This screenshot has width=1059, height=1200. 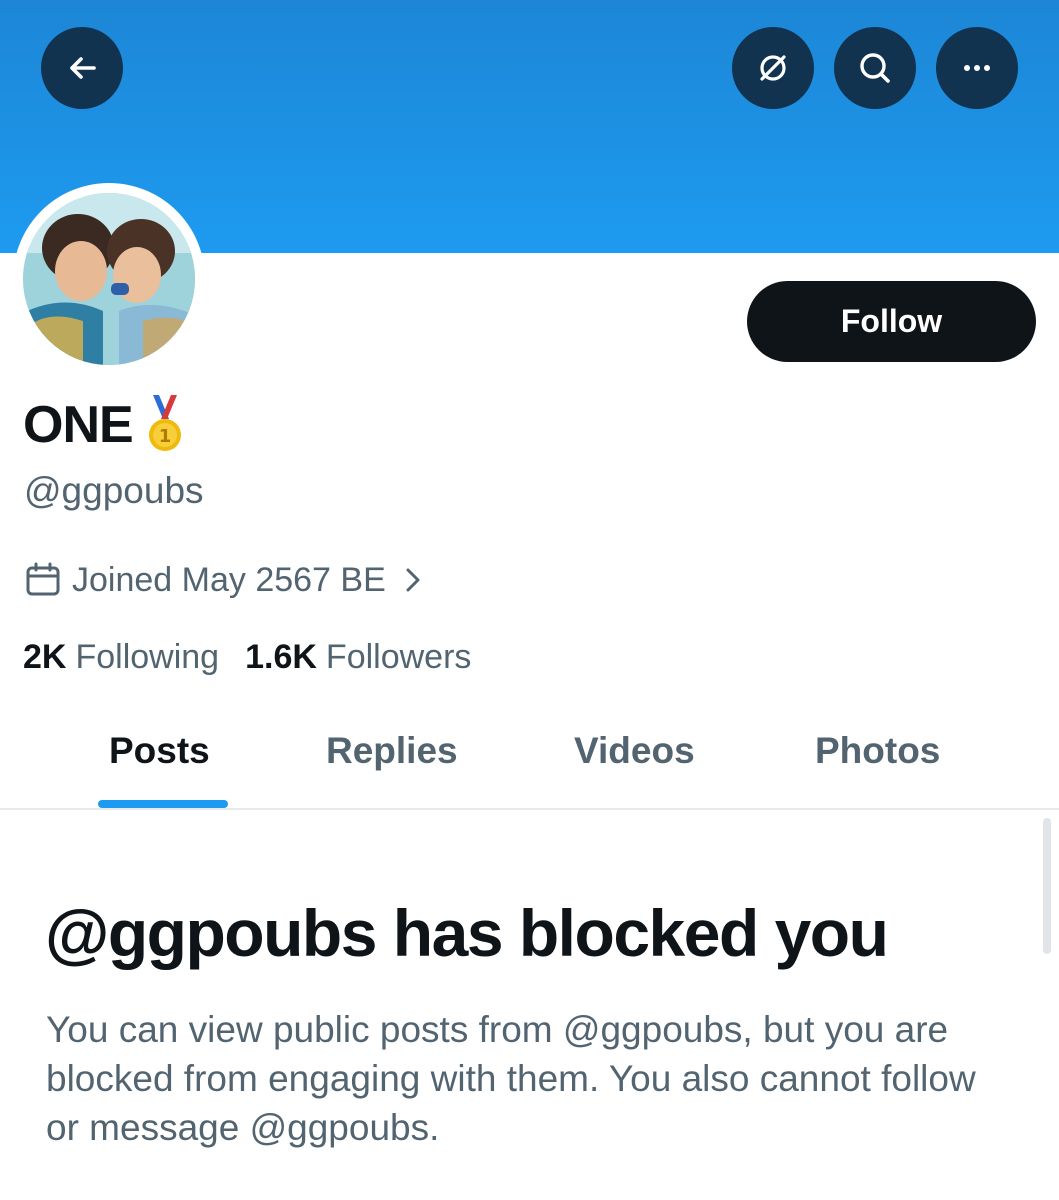 What do you see at coordinates (529, 754) in the screenshot?
I see `profile-tabs: Posts Replies Videos Photos` at bounding box center [529, 754].